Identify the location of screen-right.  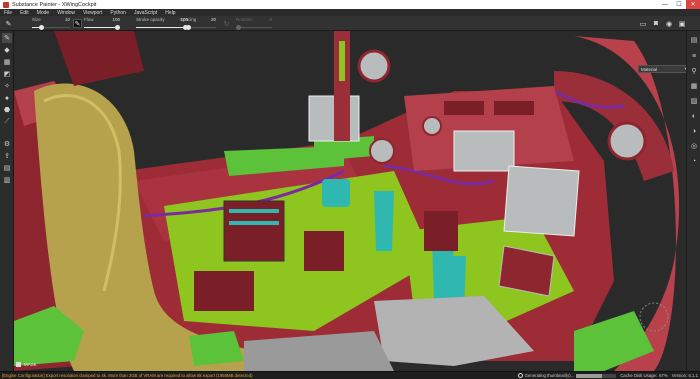
(541, 201).